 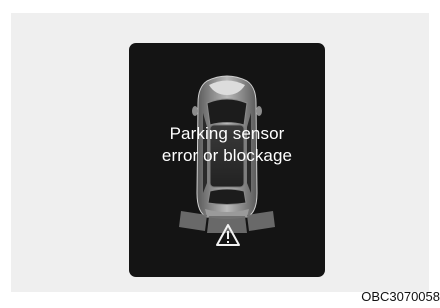 What do you see at coordinates (227, 145) in the screenshot?
I see `warning-message: Parking sensor error or blockage` at bounding box center [227, 145].